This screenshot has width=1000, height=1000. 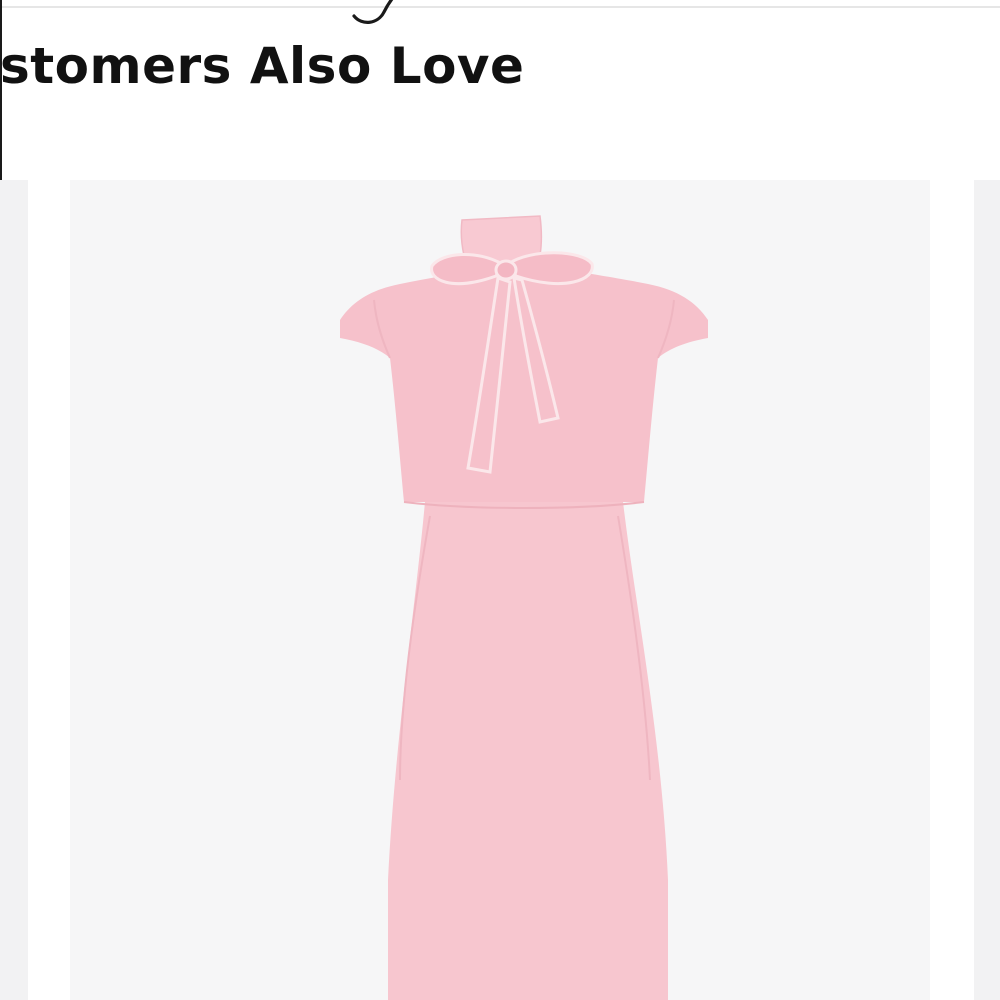 What do you see at coordinates (373, 12) in the screenshot?
I see `script-logo-fragment-icon` at bounding box center [373, 12].